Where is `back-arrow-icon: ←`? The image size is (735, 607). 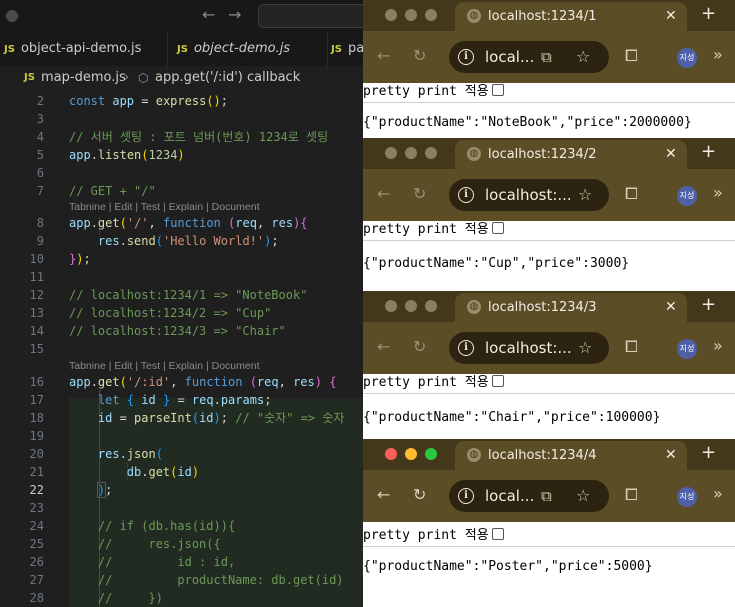
back-arrow-icon: ← is located at coordinates (208, 14).